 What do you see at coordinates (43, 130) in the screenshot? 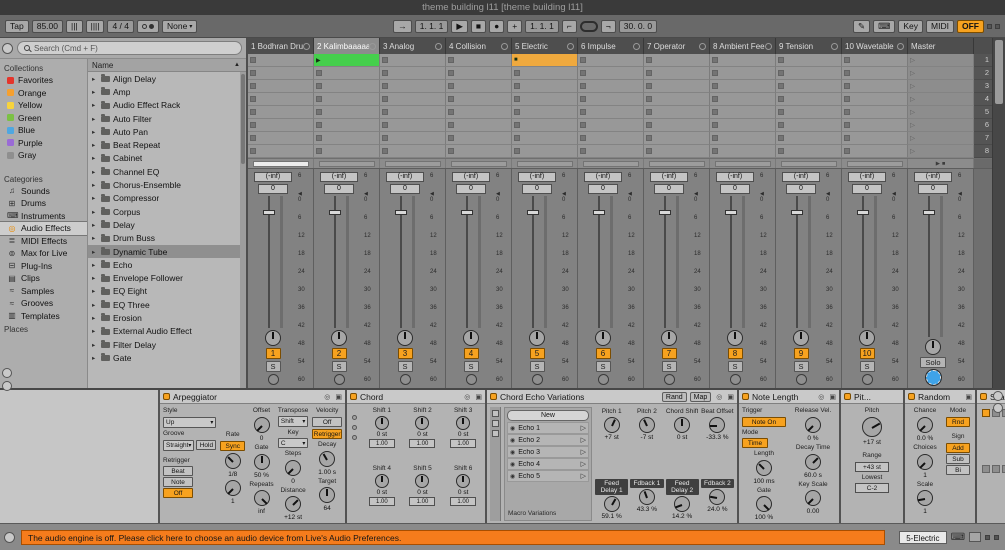
I see `collection-item: Blue` at bounding box center [43, 130].